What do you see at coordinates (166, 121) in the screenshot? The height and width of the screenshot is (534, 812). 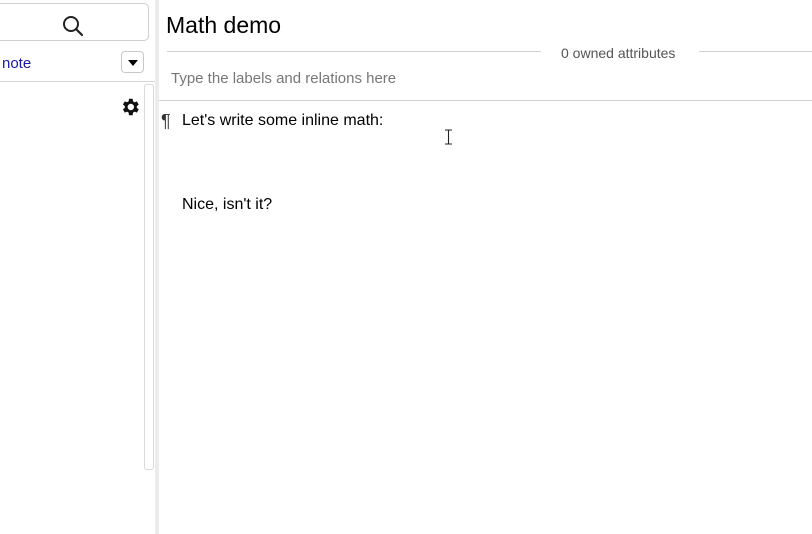 I see `paragraph-icon: ¶` at bounding box center [166, 121].